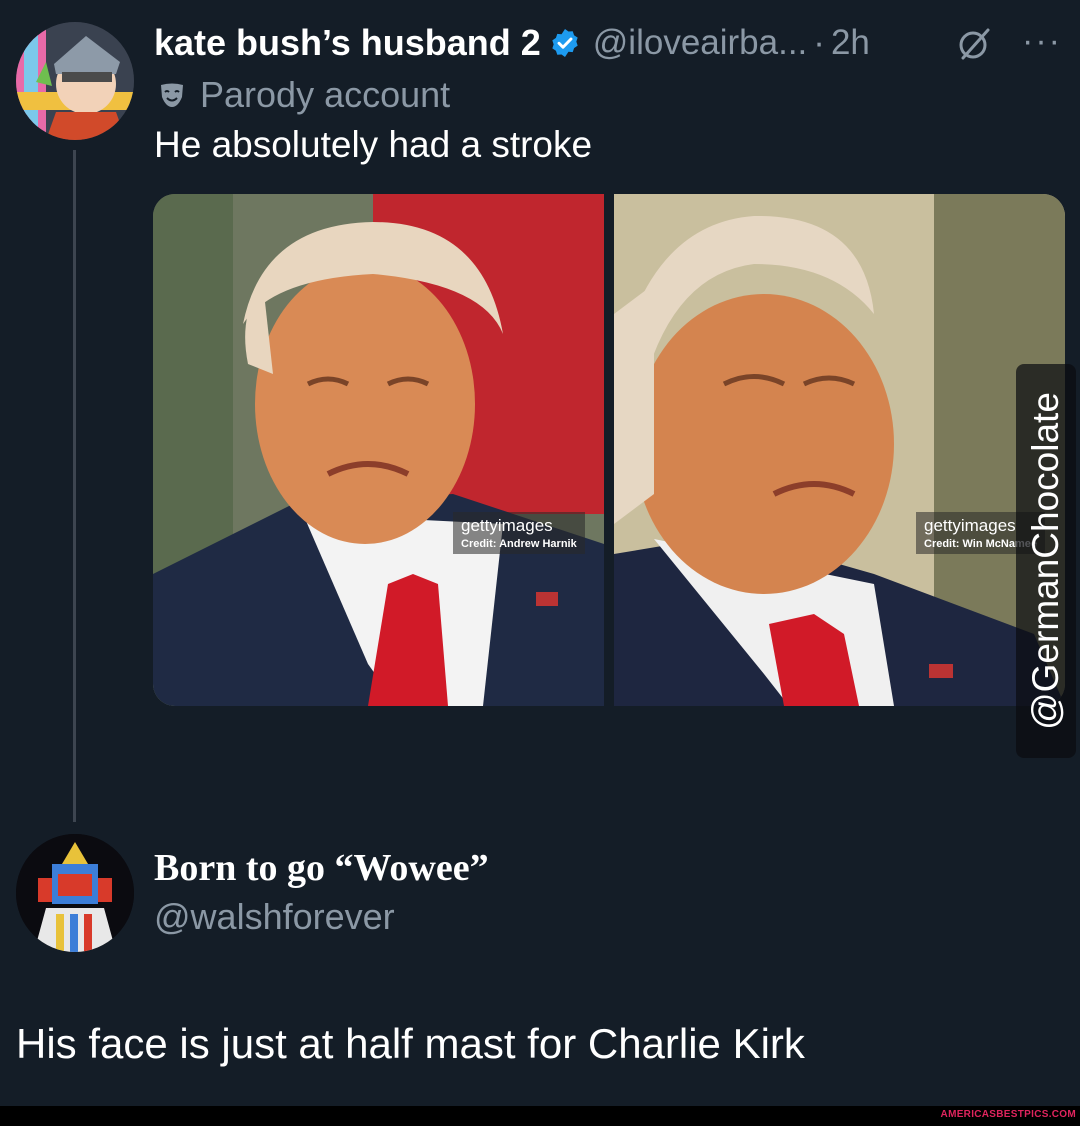 The image size is (1080, 1126). I want to click on display-name: kate bush’s husband 2, so click(347, 43).